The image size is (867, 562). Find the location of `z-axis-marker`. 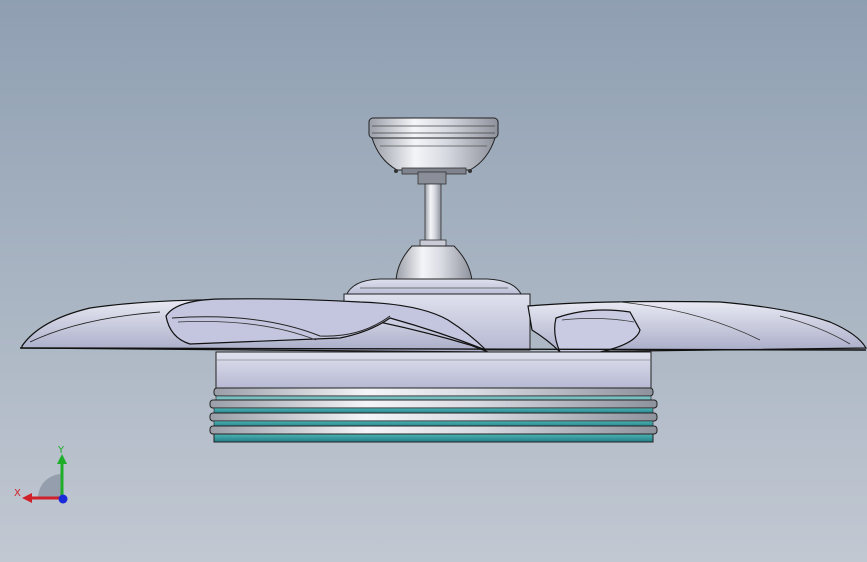

z-axis-marker is located at coordinates (63, 499).